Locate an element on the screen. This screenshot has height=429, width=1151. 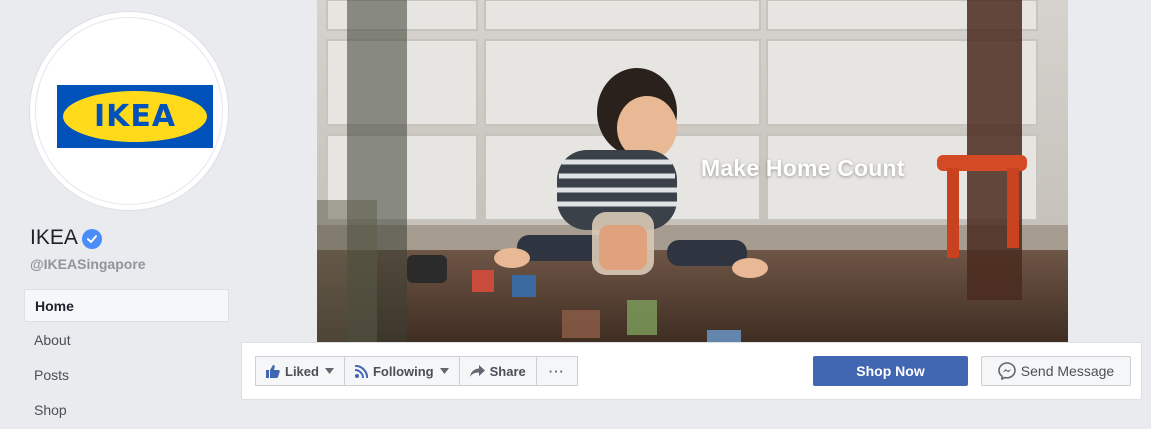
liked-button: Liked is located at coordinates (300, 371).